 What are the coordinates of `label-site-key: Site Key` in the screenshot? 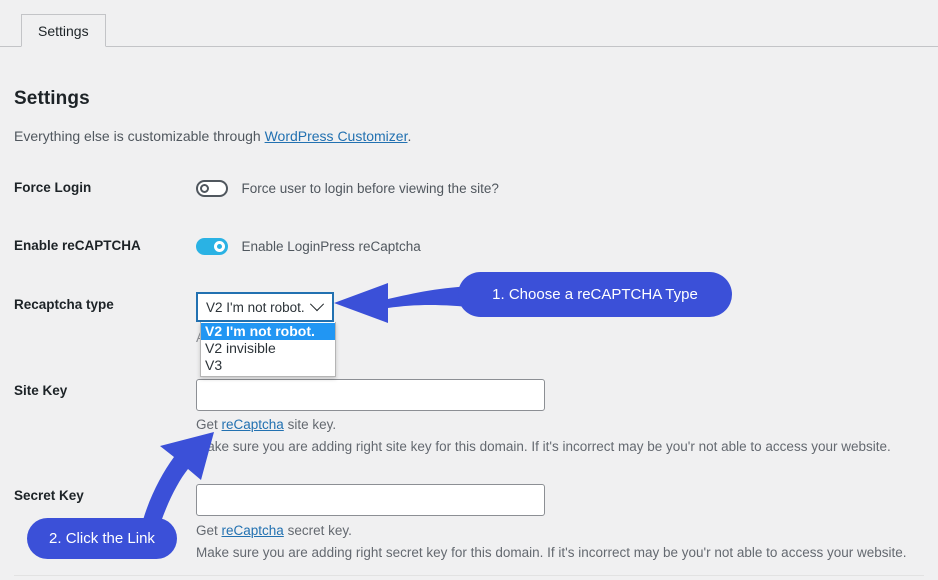 It's located at (41, 390).